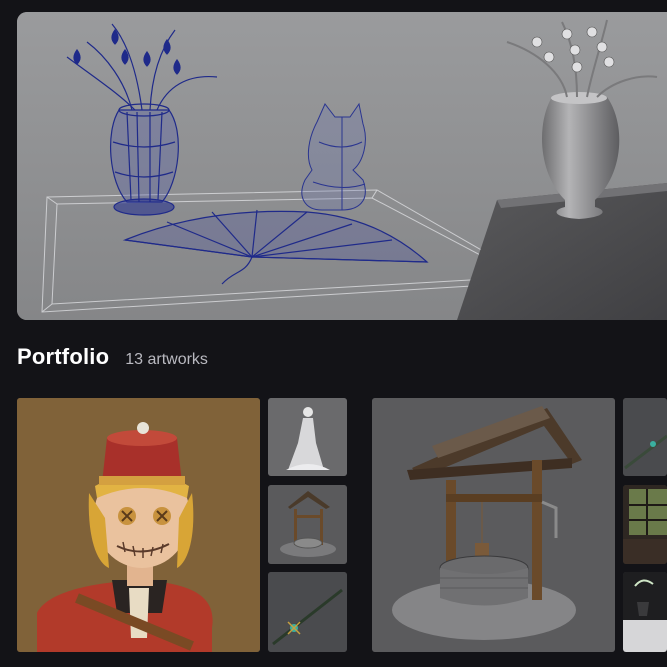 The width and height of the screenshot is (667, 667). I want to click on small-well-image, so click(307, 524).